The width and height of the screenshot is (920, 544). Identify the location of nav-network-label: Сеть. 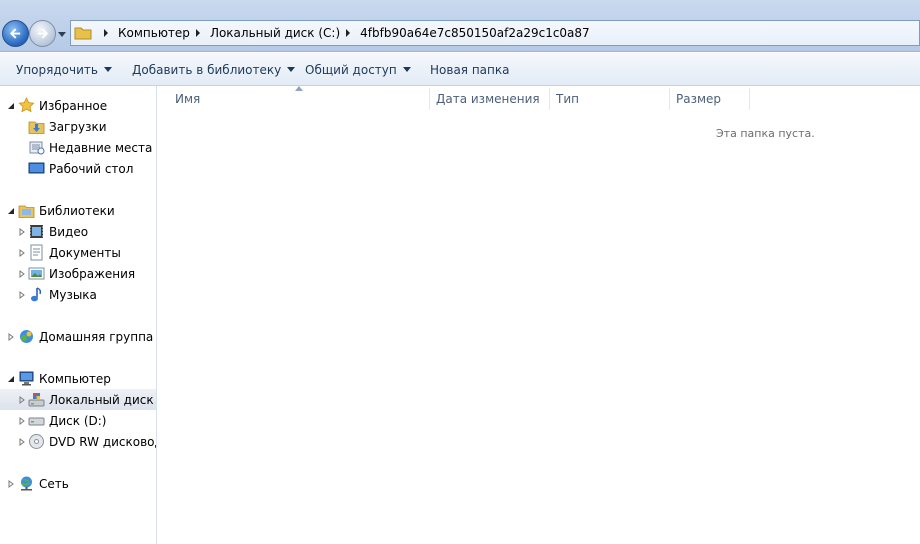
(54, 483).